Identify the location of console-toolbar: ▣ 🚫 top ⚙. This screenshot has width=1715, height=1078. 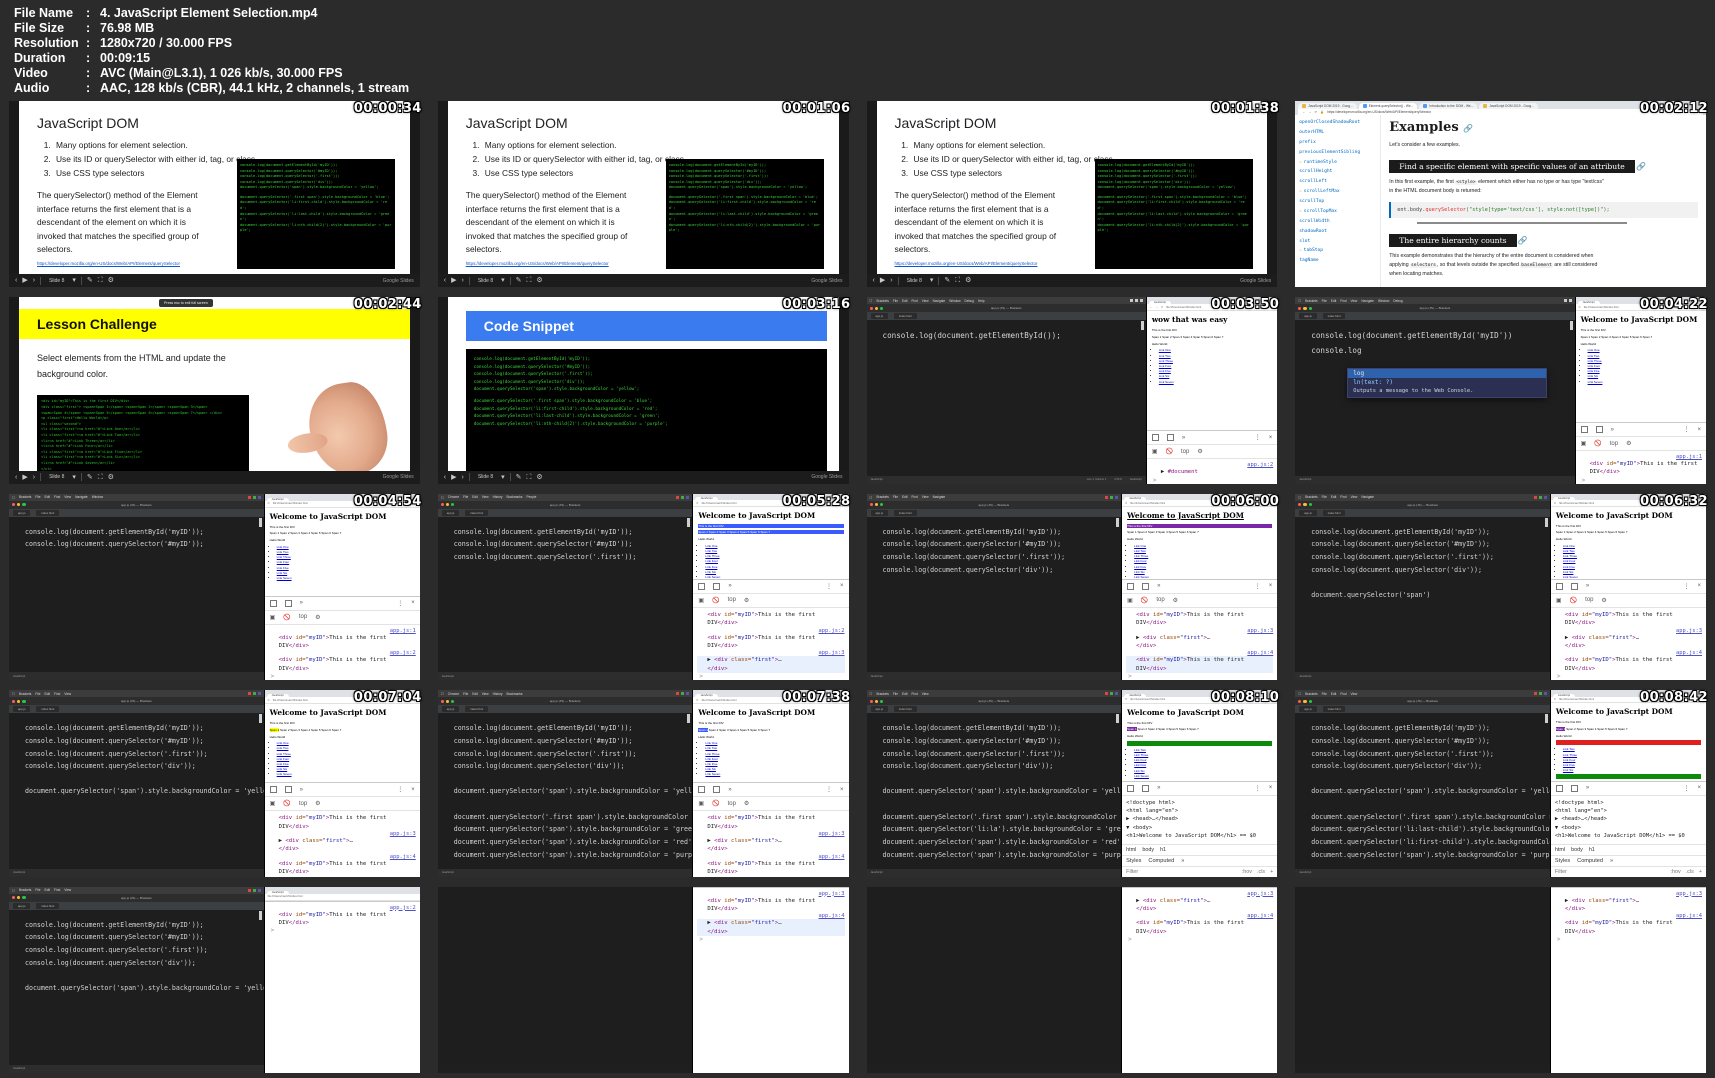
(1628, 601).